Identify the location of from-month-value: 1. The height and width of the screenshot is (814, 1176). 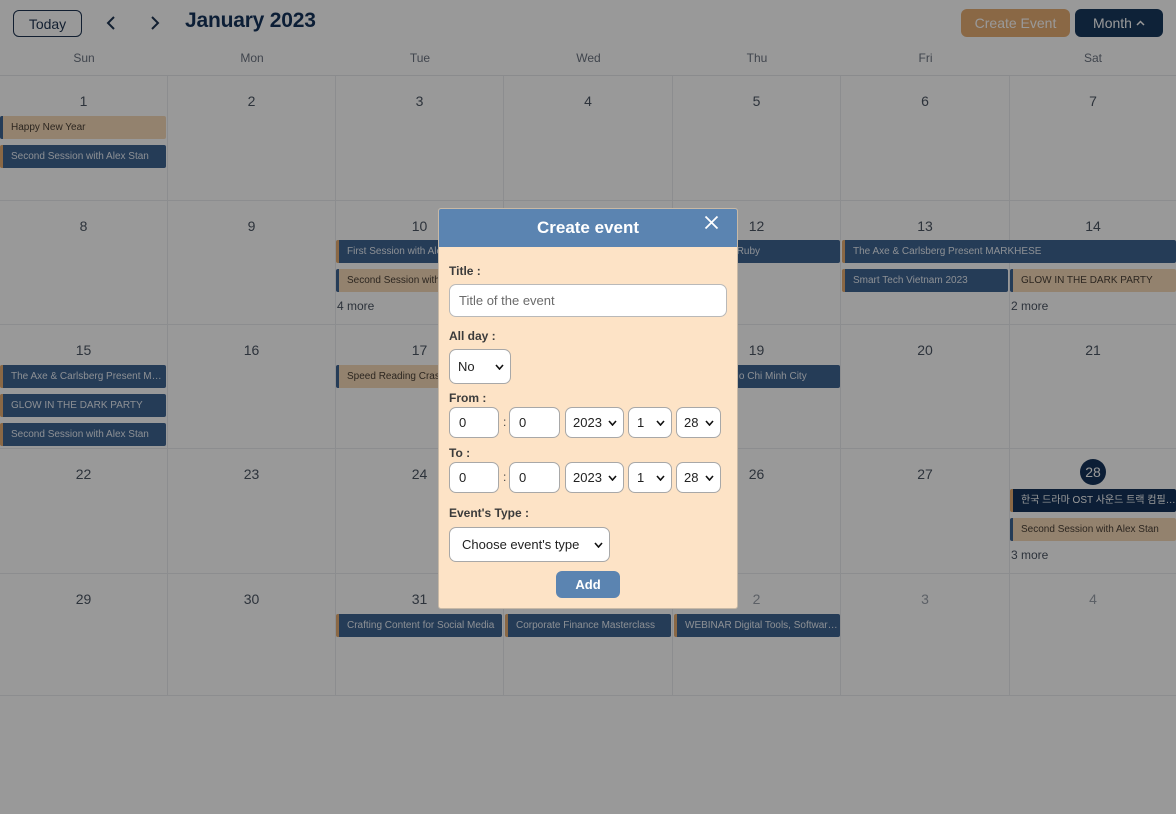
(641, 422).